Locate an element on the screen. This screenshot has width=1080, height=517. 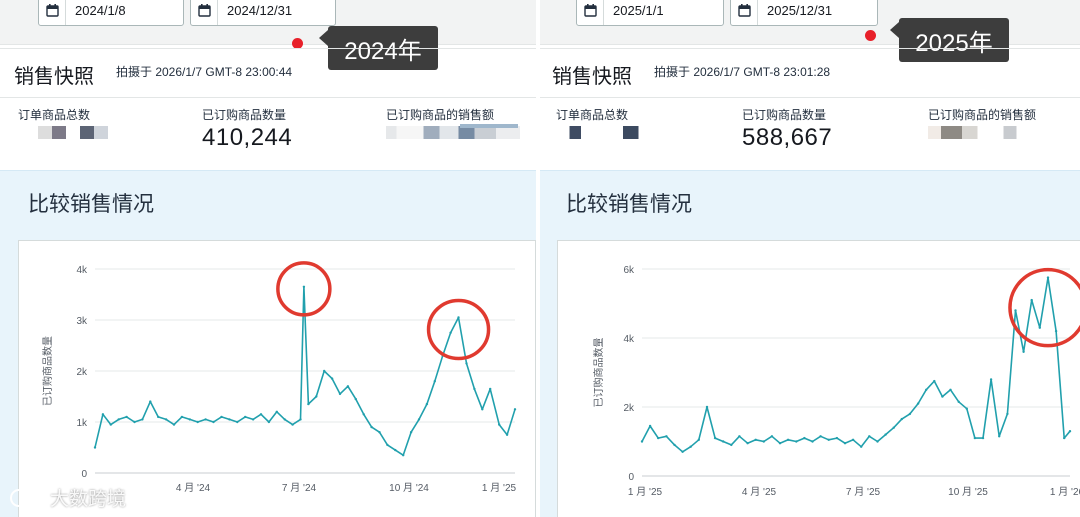
compare-sales-title: 比较销售情况 is located at coordinates (629, 204).